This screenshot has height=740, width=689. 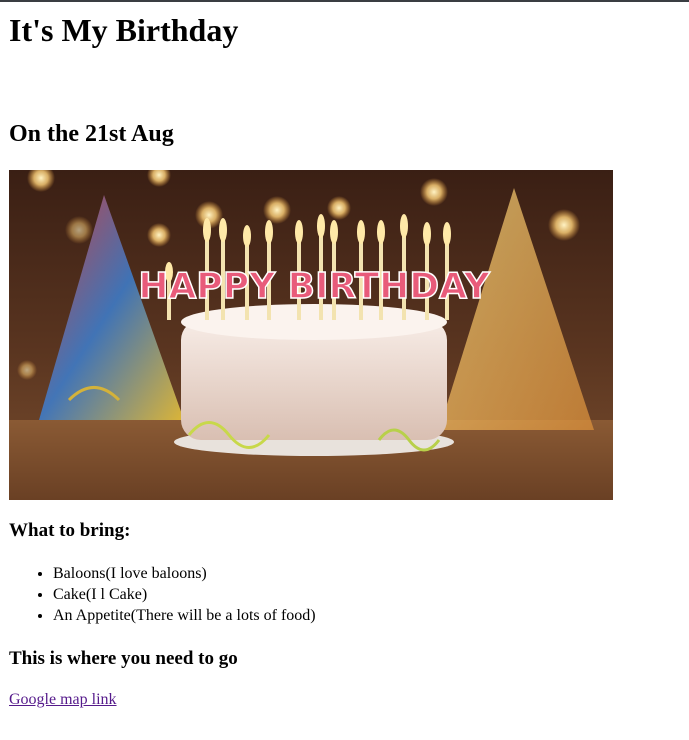 What do you see at coordinates (371, 594) in the screenshot?
I see `list-item: Cake(I l Cake)` at bounding box center [371, 594].